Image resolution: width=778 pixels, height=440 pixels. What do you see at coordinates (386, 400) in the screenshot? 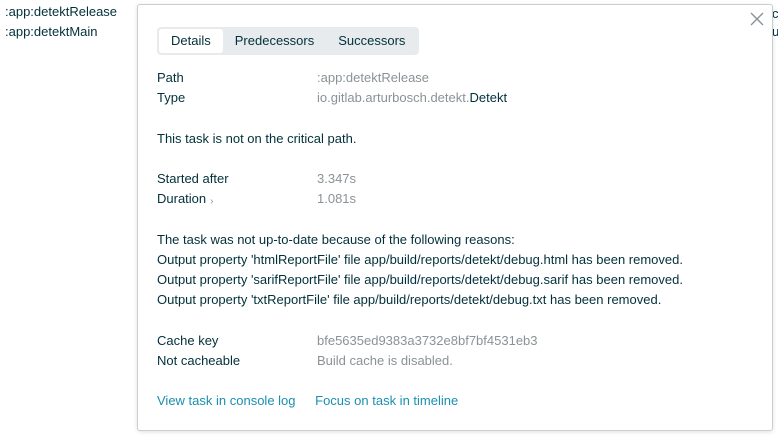
I see `focus-in-timeline-link: Focus on task in timeline` at bounding box center [386, 400].